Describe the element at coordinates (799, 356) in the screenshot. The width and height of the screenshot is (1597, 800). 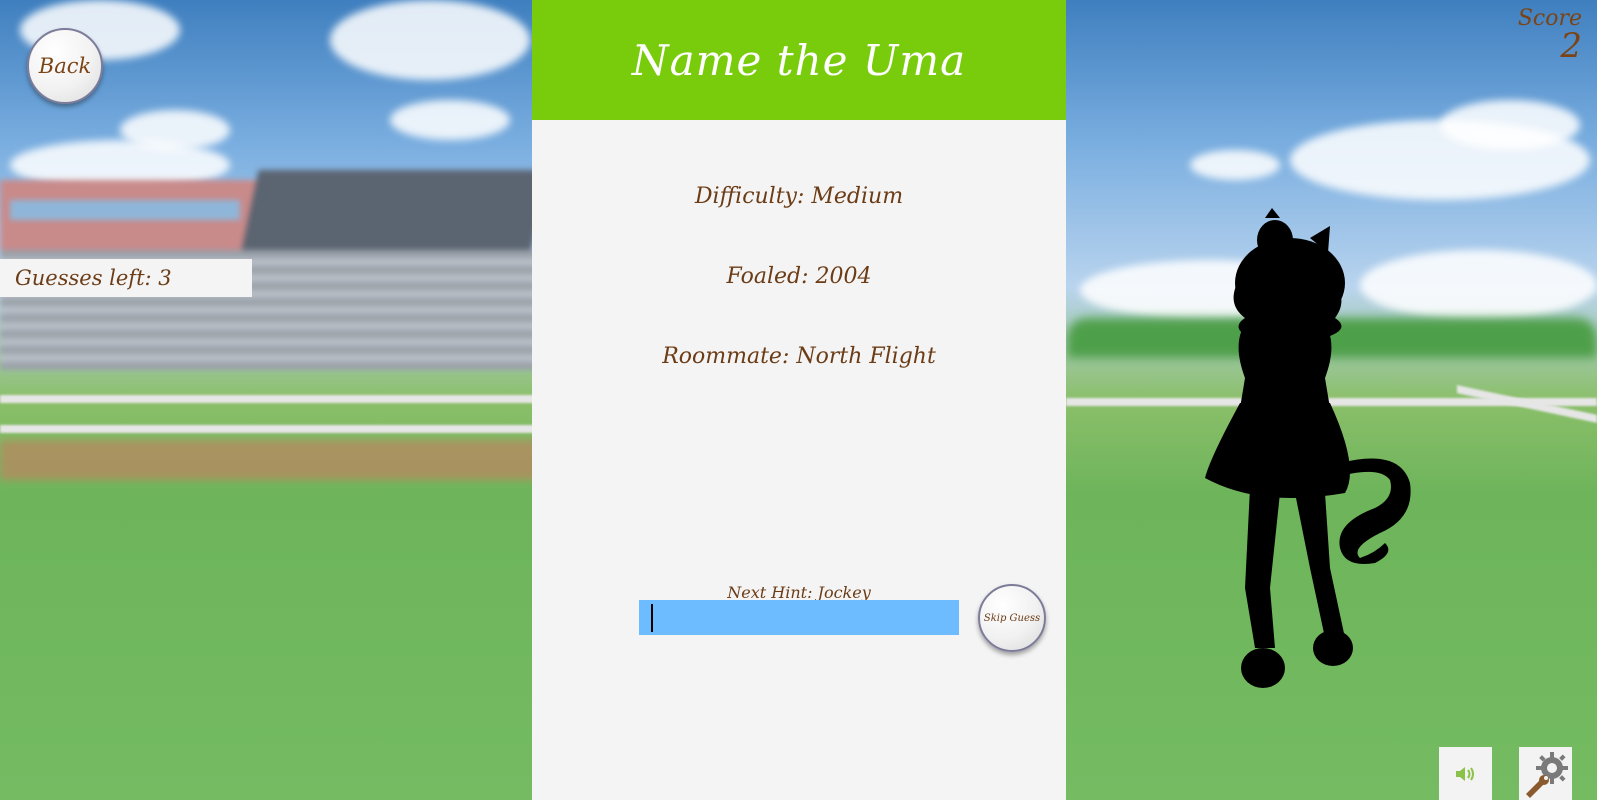
I see `hint-roommate: Roommate: North Flight` at that location.